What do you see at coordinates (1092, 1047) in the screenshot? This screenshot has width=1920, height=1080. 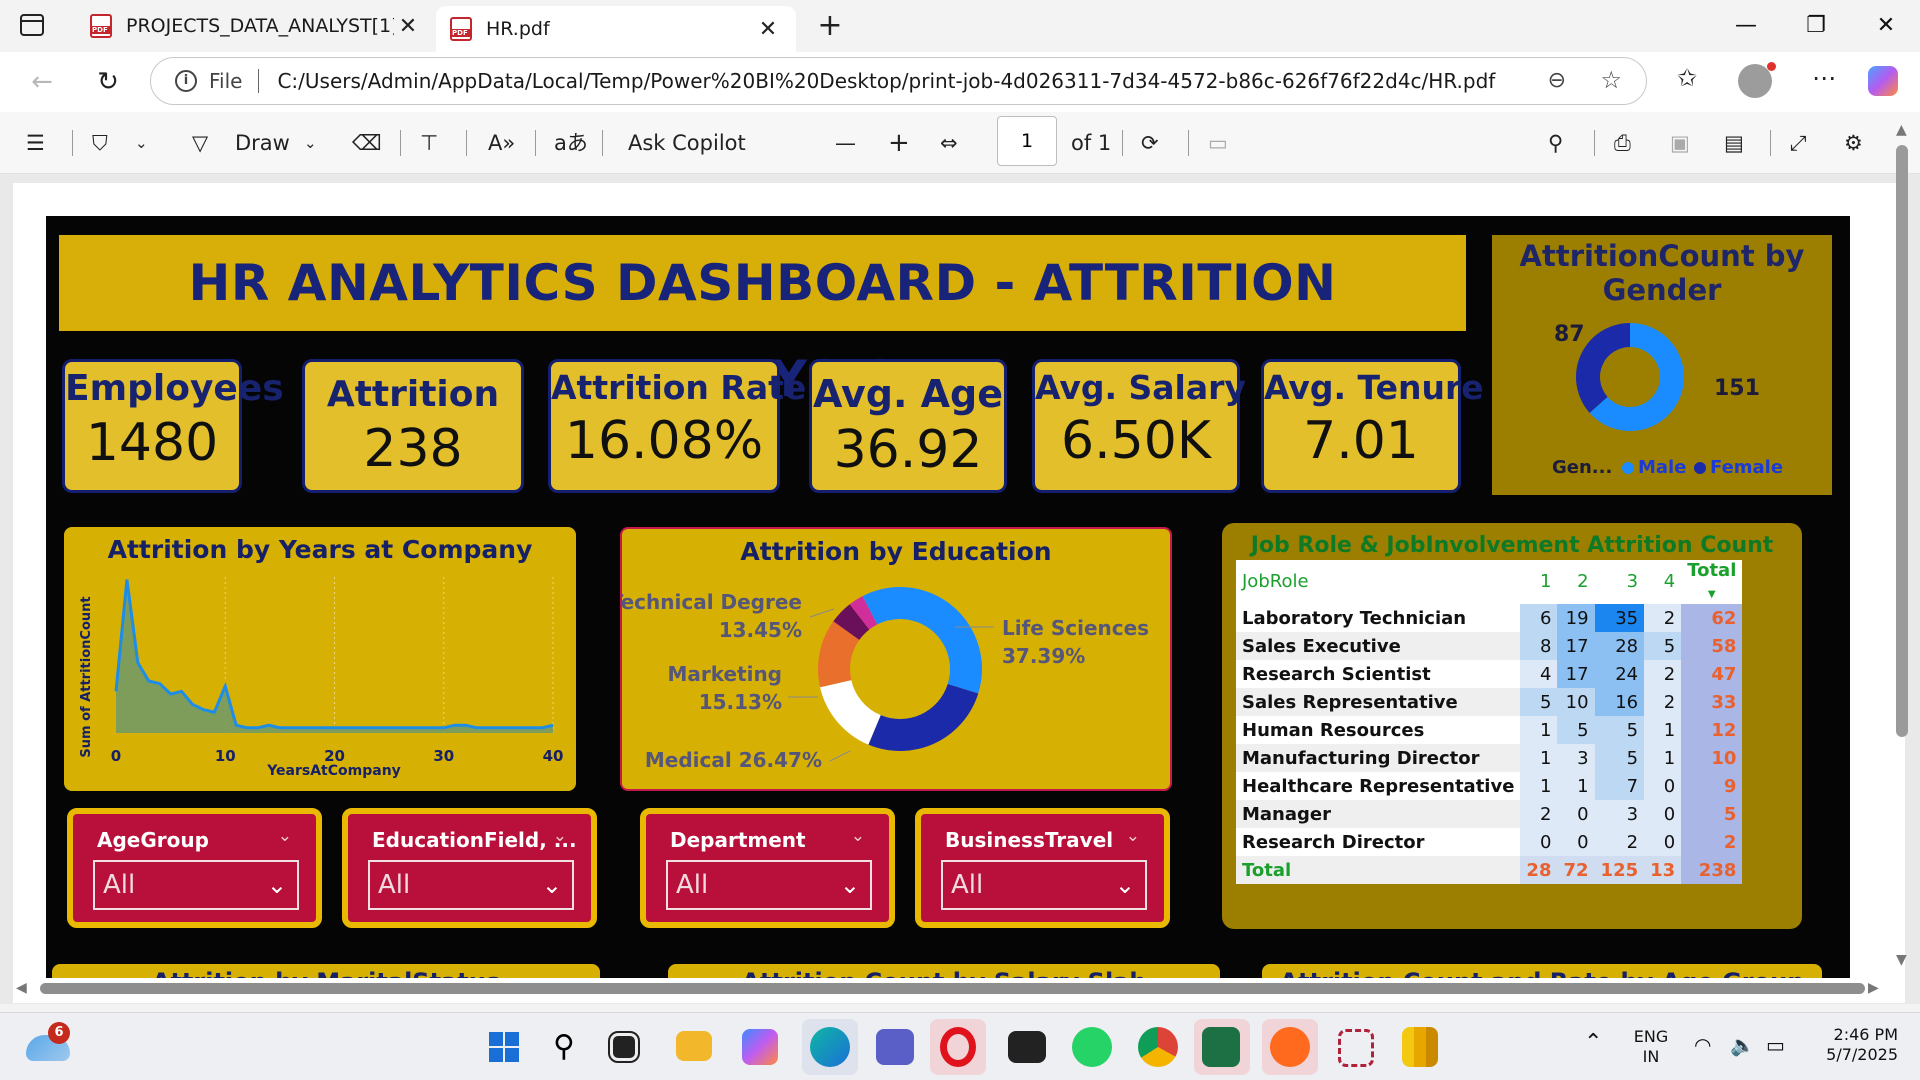 I see `whatsapp-icon` at bounding box center [1092, 1047].